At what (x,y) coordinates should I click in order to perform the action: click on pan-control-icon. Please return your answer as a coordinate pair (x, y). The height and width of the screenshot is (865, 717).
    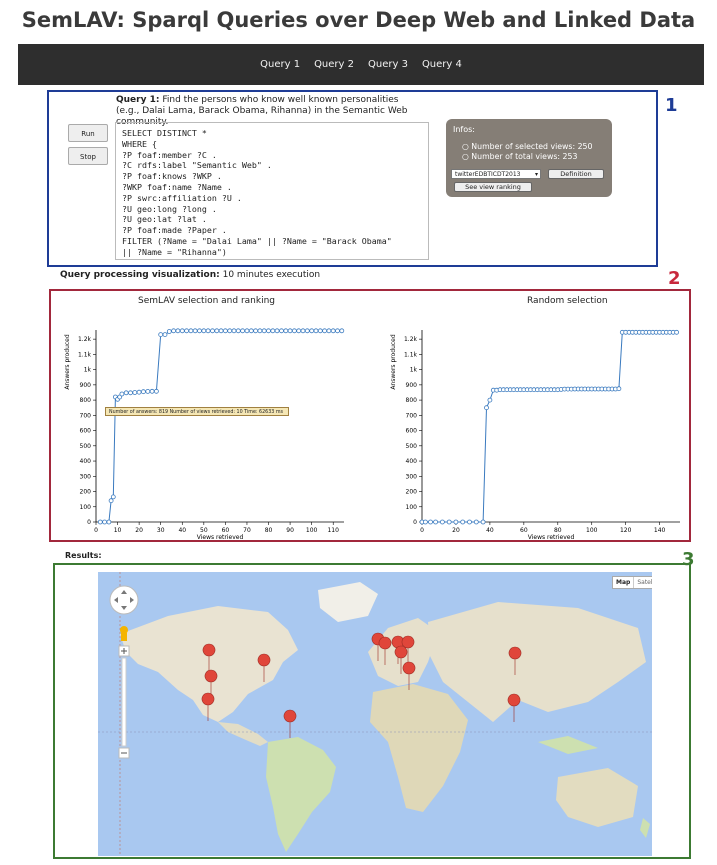
    Looking at the image, I should click on (124, 600).